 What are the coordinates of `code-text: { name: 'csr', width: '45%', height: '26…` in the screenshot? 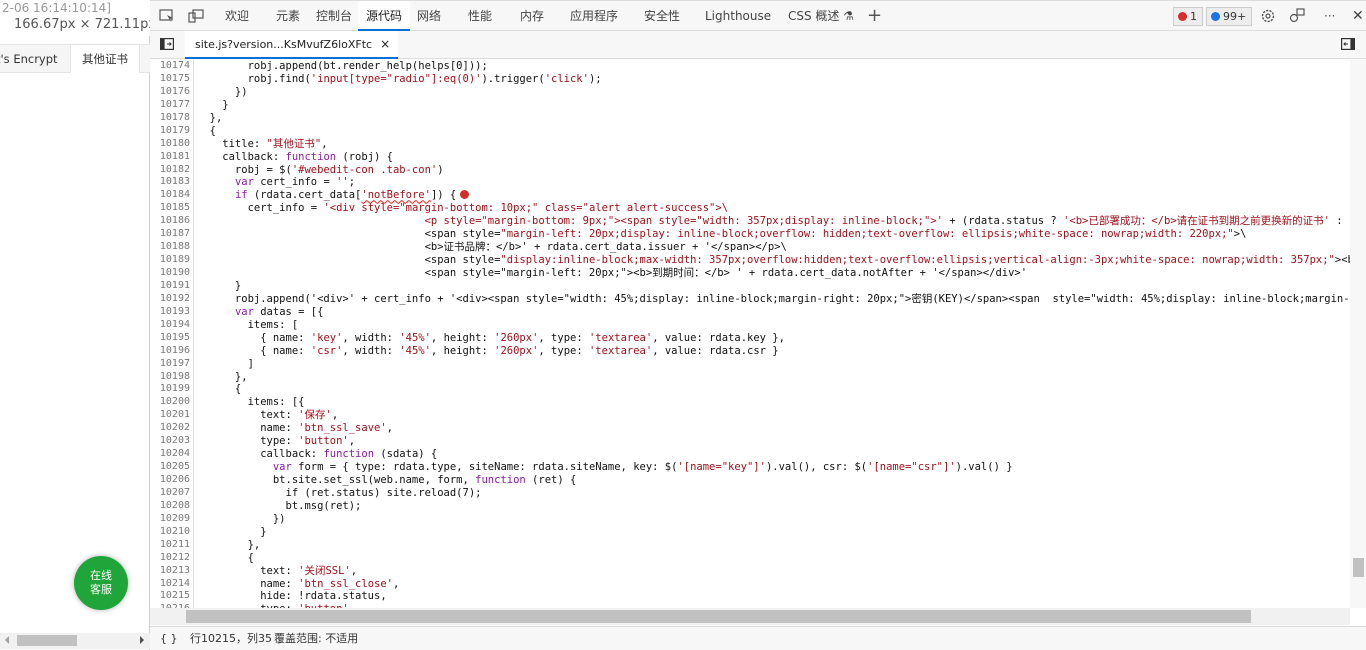 It's located at (488, 350).